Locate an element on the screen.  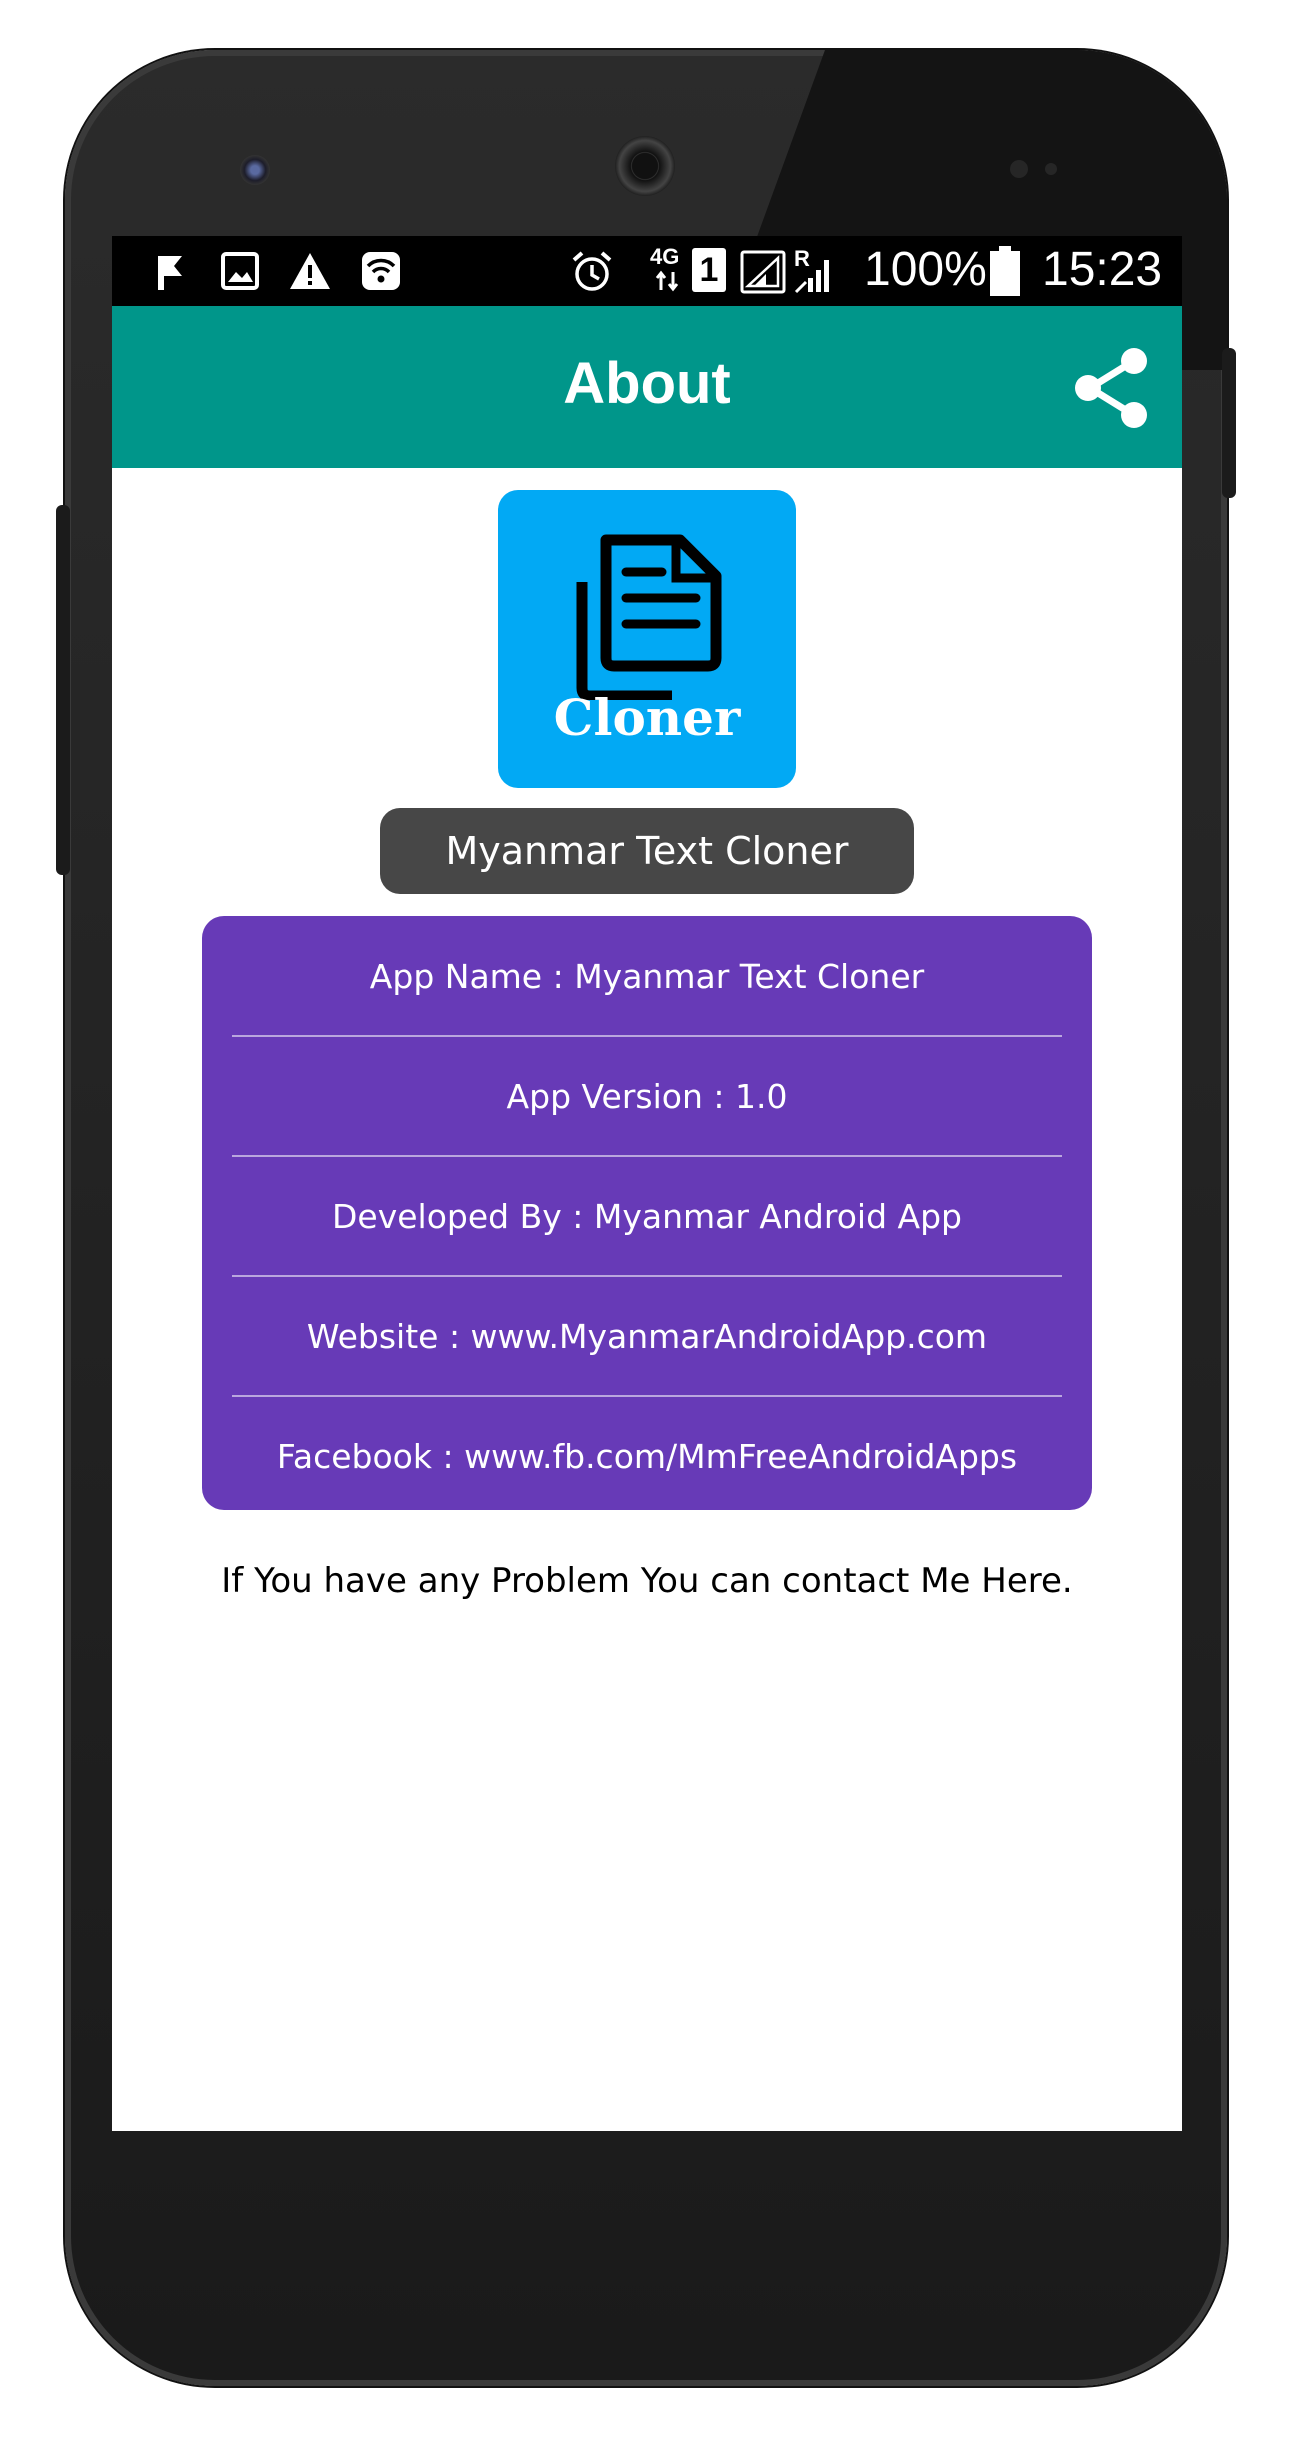
battery-percent: 100% is located at coordinates (925, 269).